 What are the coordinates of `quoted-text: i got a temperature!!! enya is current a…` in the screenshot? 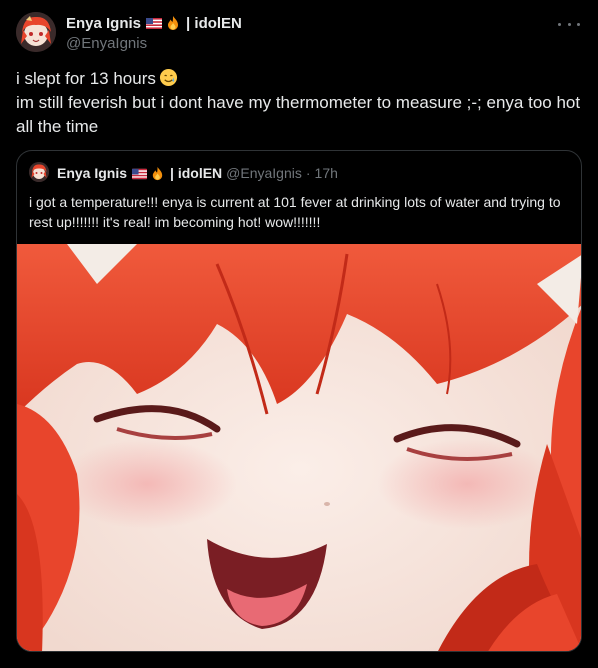 It's located at (295, 212).